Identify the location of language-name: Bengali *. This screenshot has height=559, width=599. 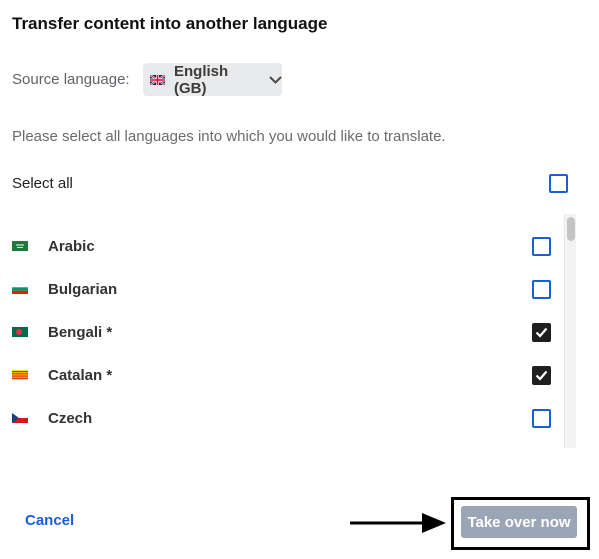
(80, 332).